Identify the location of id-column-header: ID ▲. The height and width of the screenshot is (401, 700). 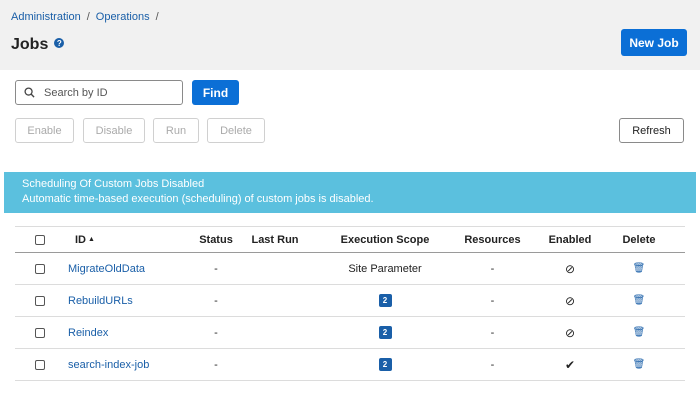
(85, 239).